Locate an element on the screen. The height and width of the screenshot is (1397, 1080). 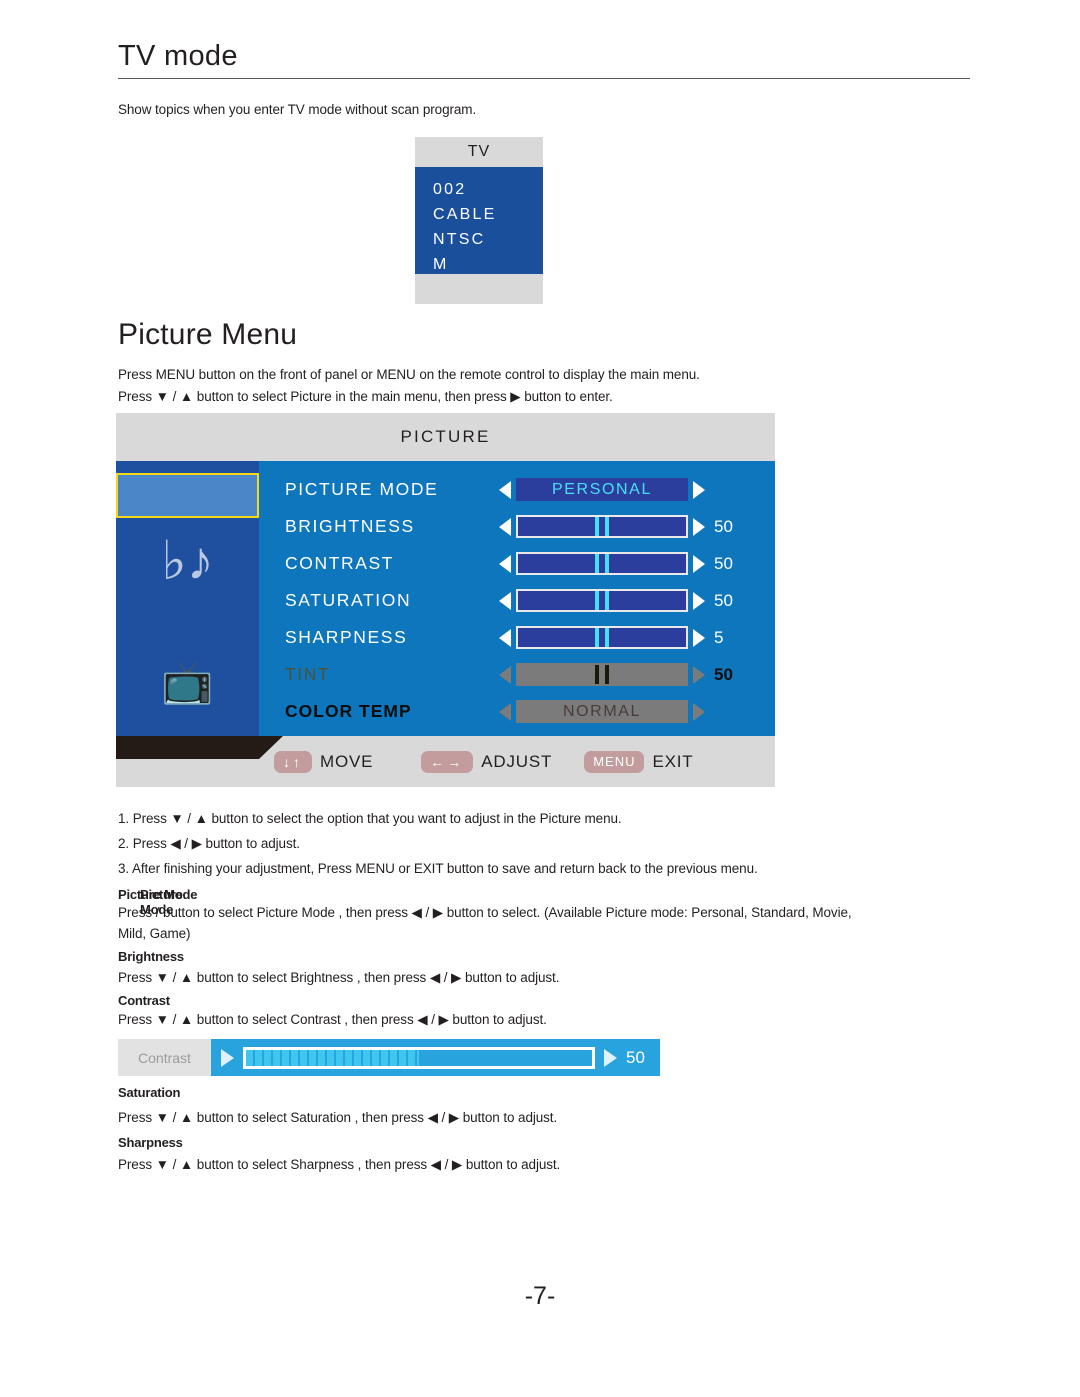
osd-footer: ↓↑ MOVE ←→ ADJUST MENU EXIT is located at coordinates (445, 761).